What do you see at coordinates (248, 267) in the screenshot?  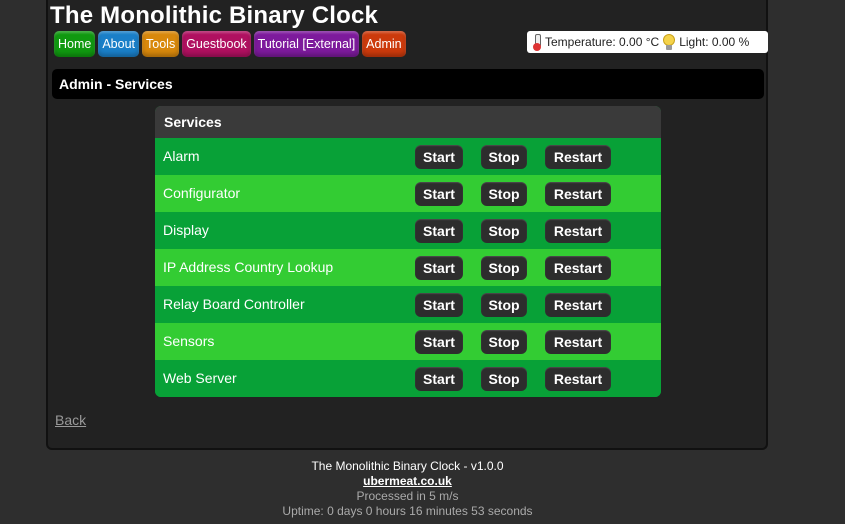 I see `service-name: IP Address Country Lookup` at bounding box center [248, 267].